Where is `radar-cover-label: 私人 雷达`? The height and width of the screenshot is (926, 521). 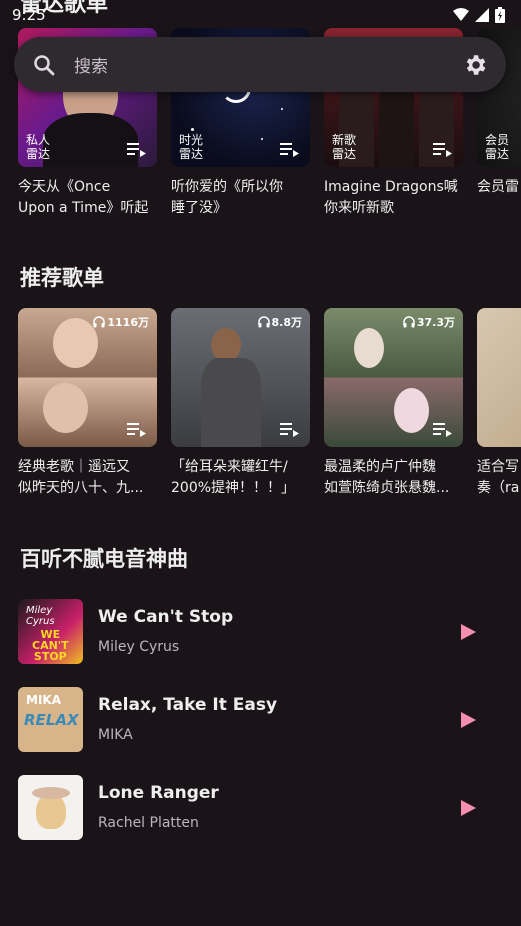
radar-cover-label: 私人 雷达 is located at coordinates (38, 147).